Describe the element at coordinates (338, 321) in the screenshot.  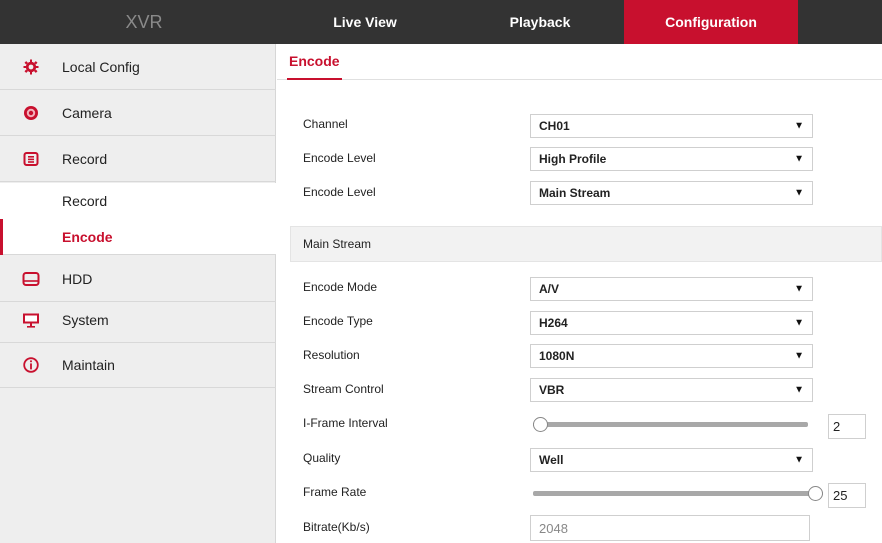
I see `encode-type-label: Encode Type` at that location.